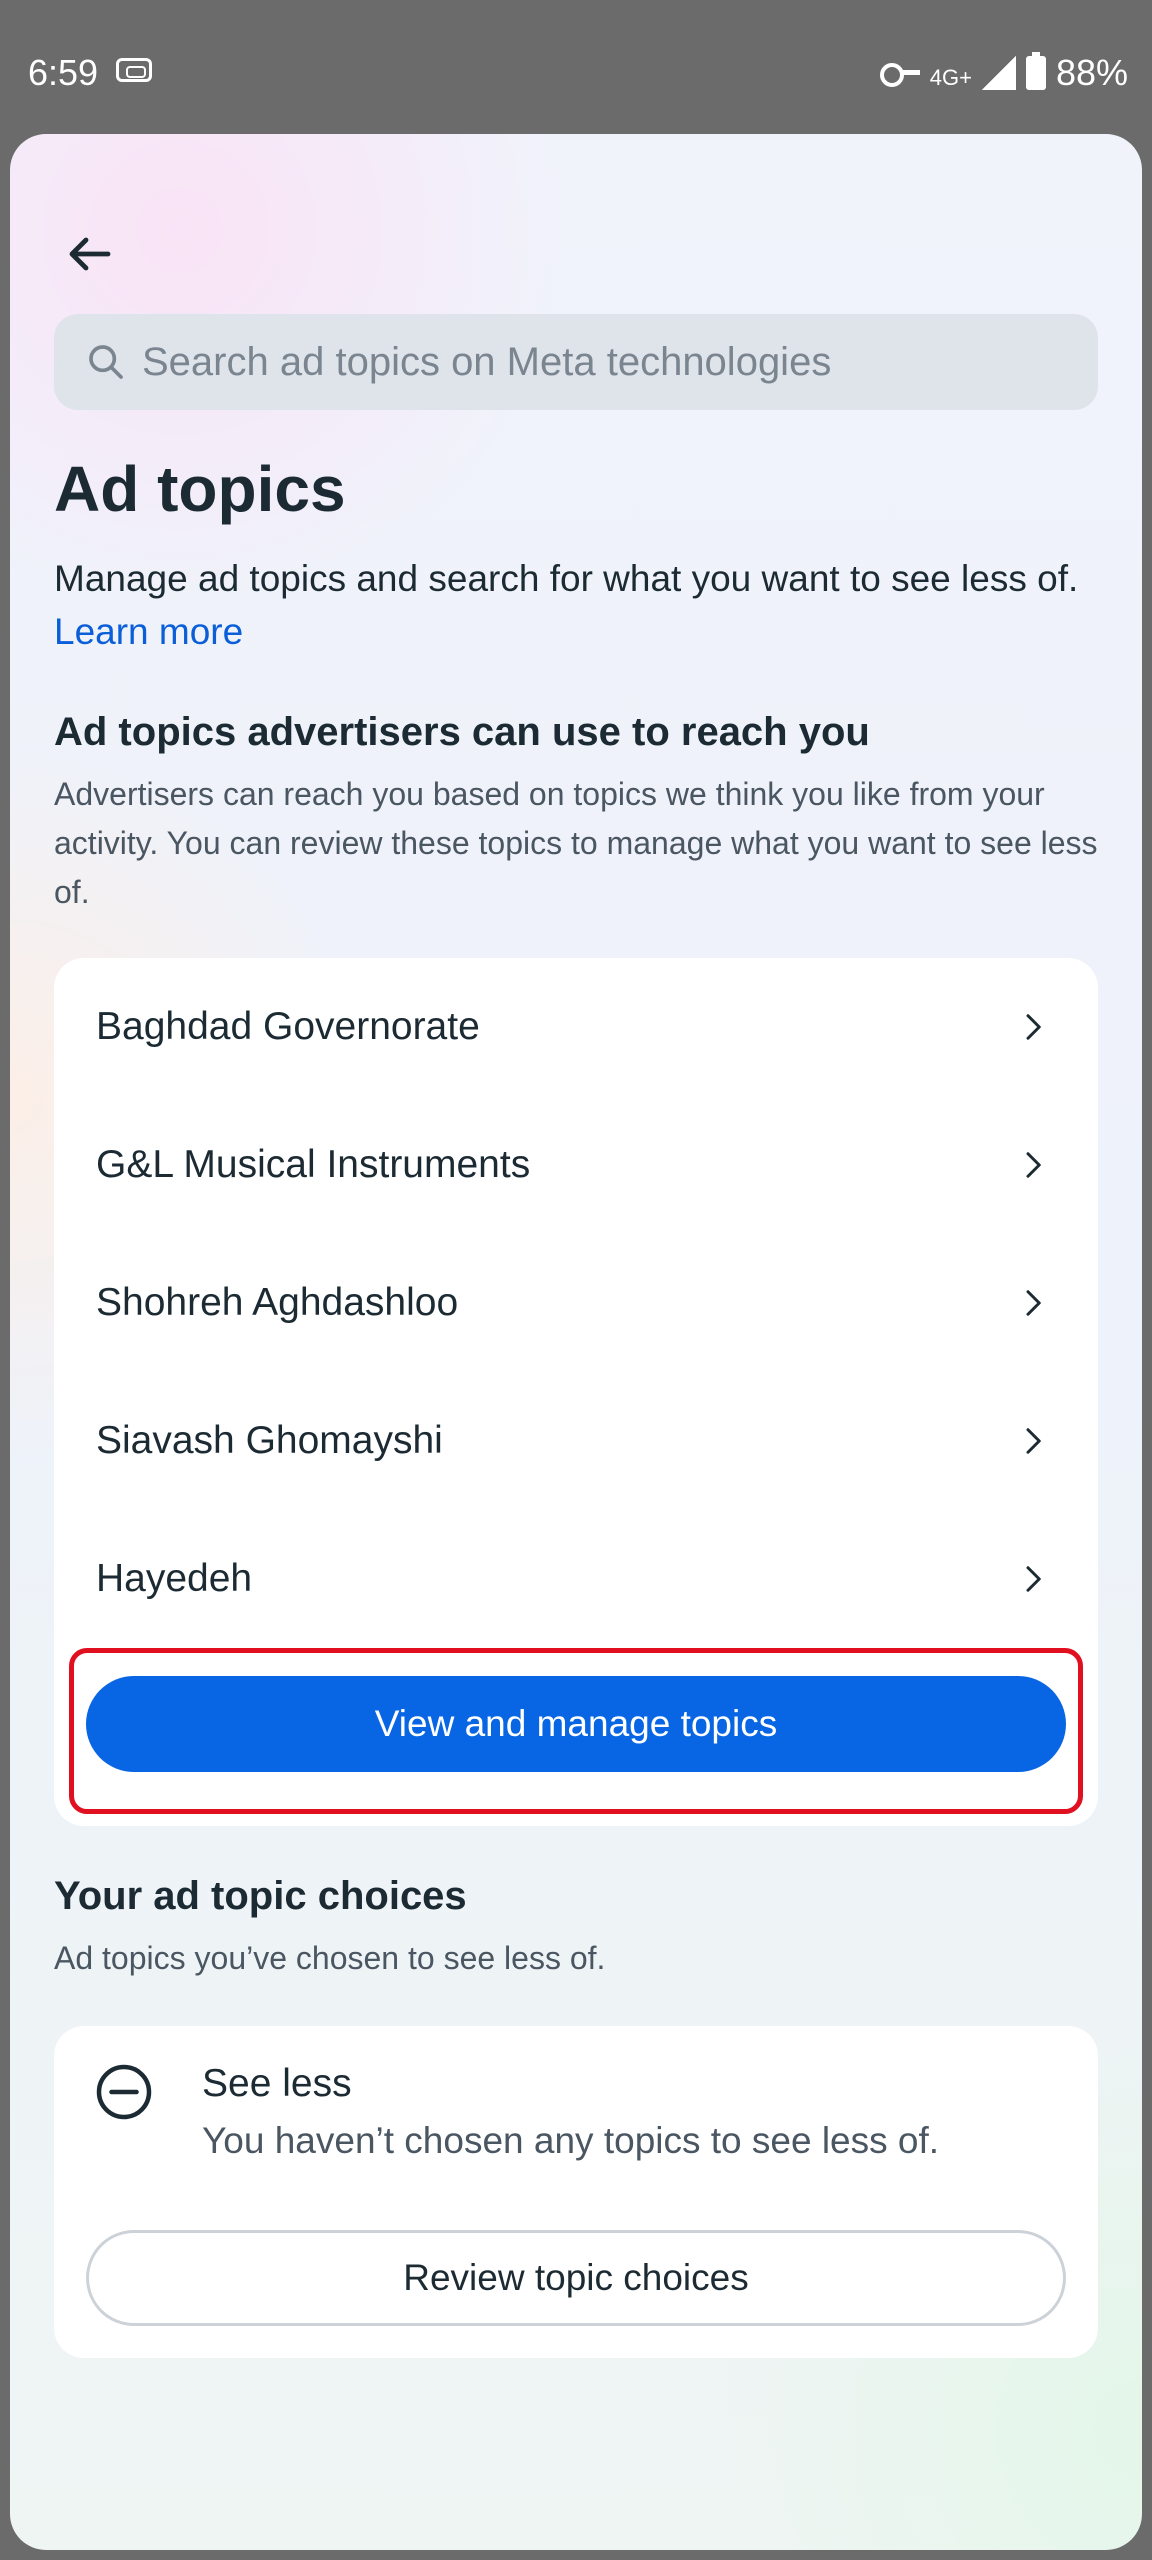 Image resolution: width=1152 pixels, height=2560 pixels. I want to click on topic-label: G&L Musical Instruments, so click(313, 1164).